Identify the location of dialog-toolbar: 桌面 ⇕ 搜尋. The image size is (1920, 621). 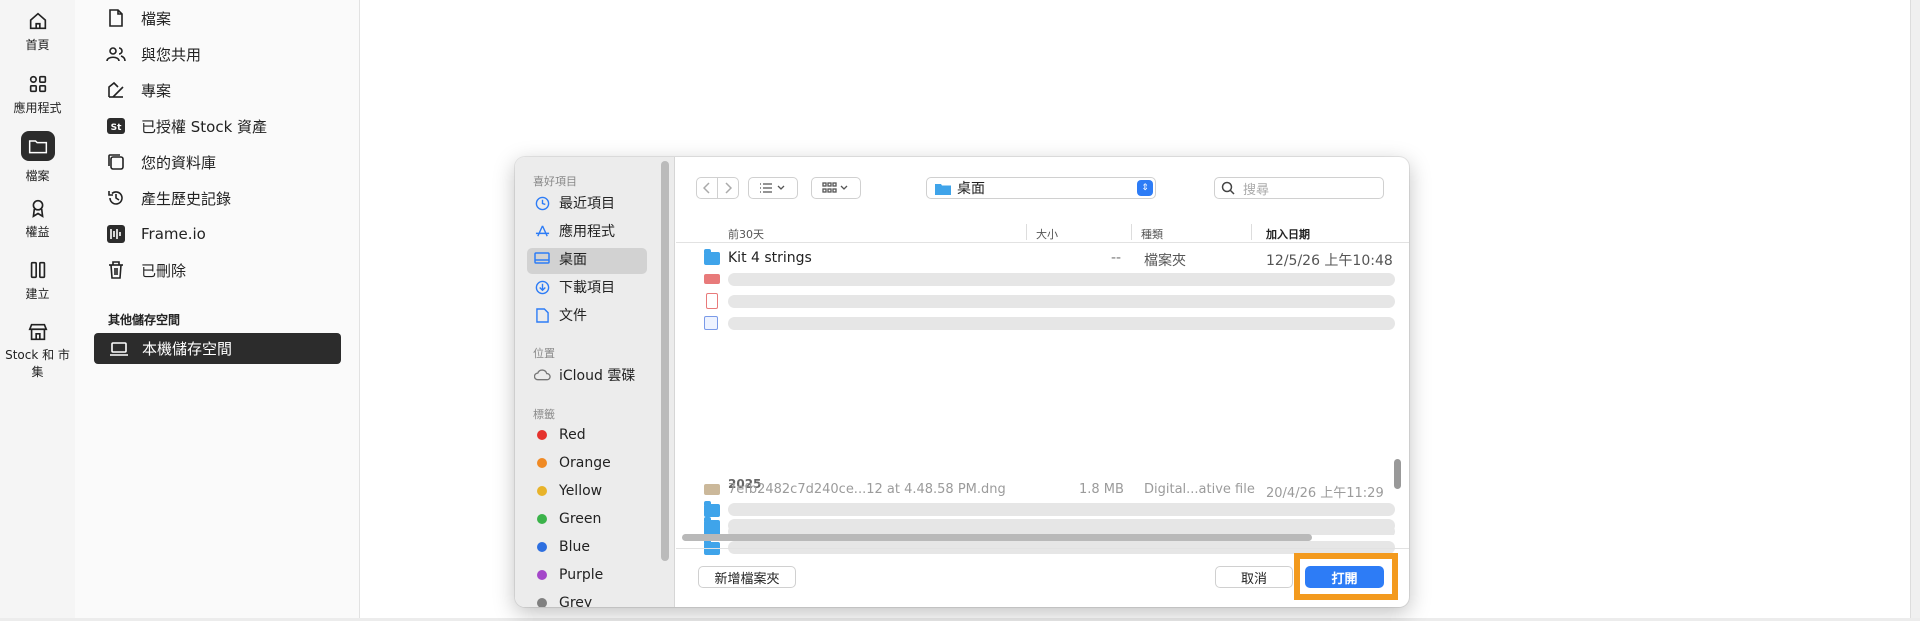
(1042, 186).